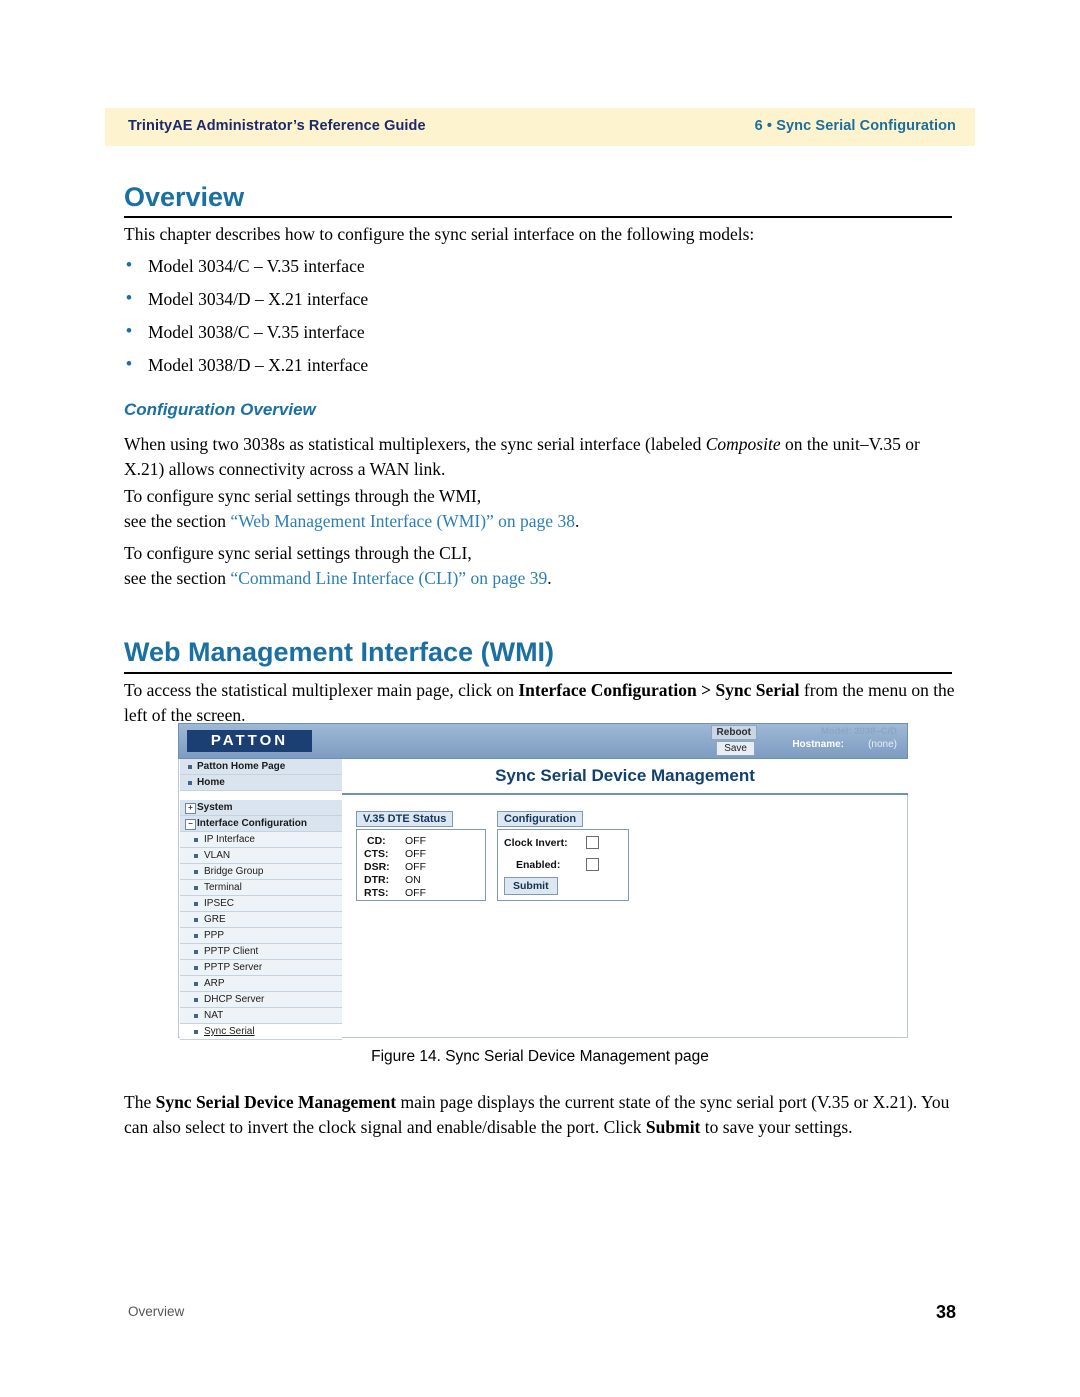  I want to click on patton-logo: PATTON, so click(249, 741).